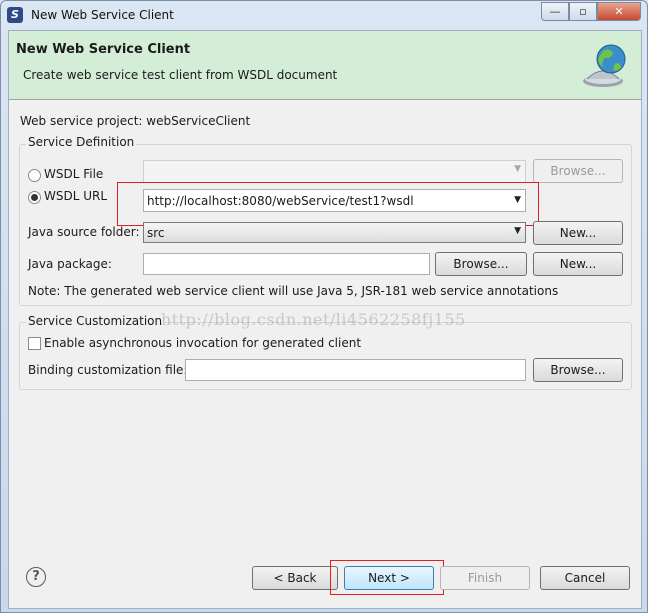 The width and height of the screenshot is (648, 613). I want to click on minimize-icon: —, so click(555, 11).